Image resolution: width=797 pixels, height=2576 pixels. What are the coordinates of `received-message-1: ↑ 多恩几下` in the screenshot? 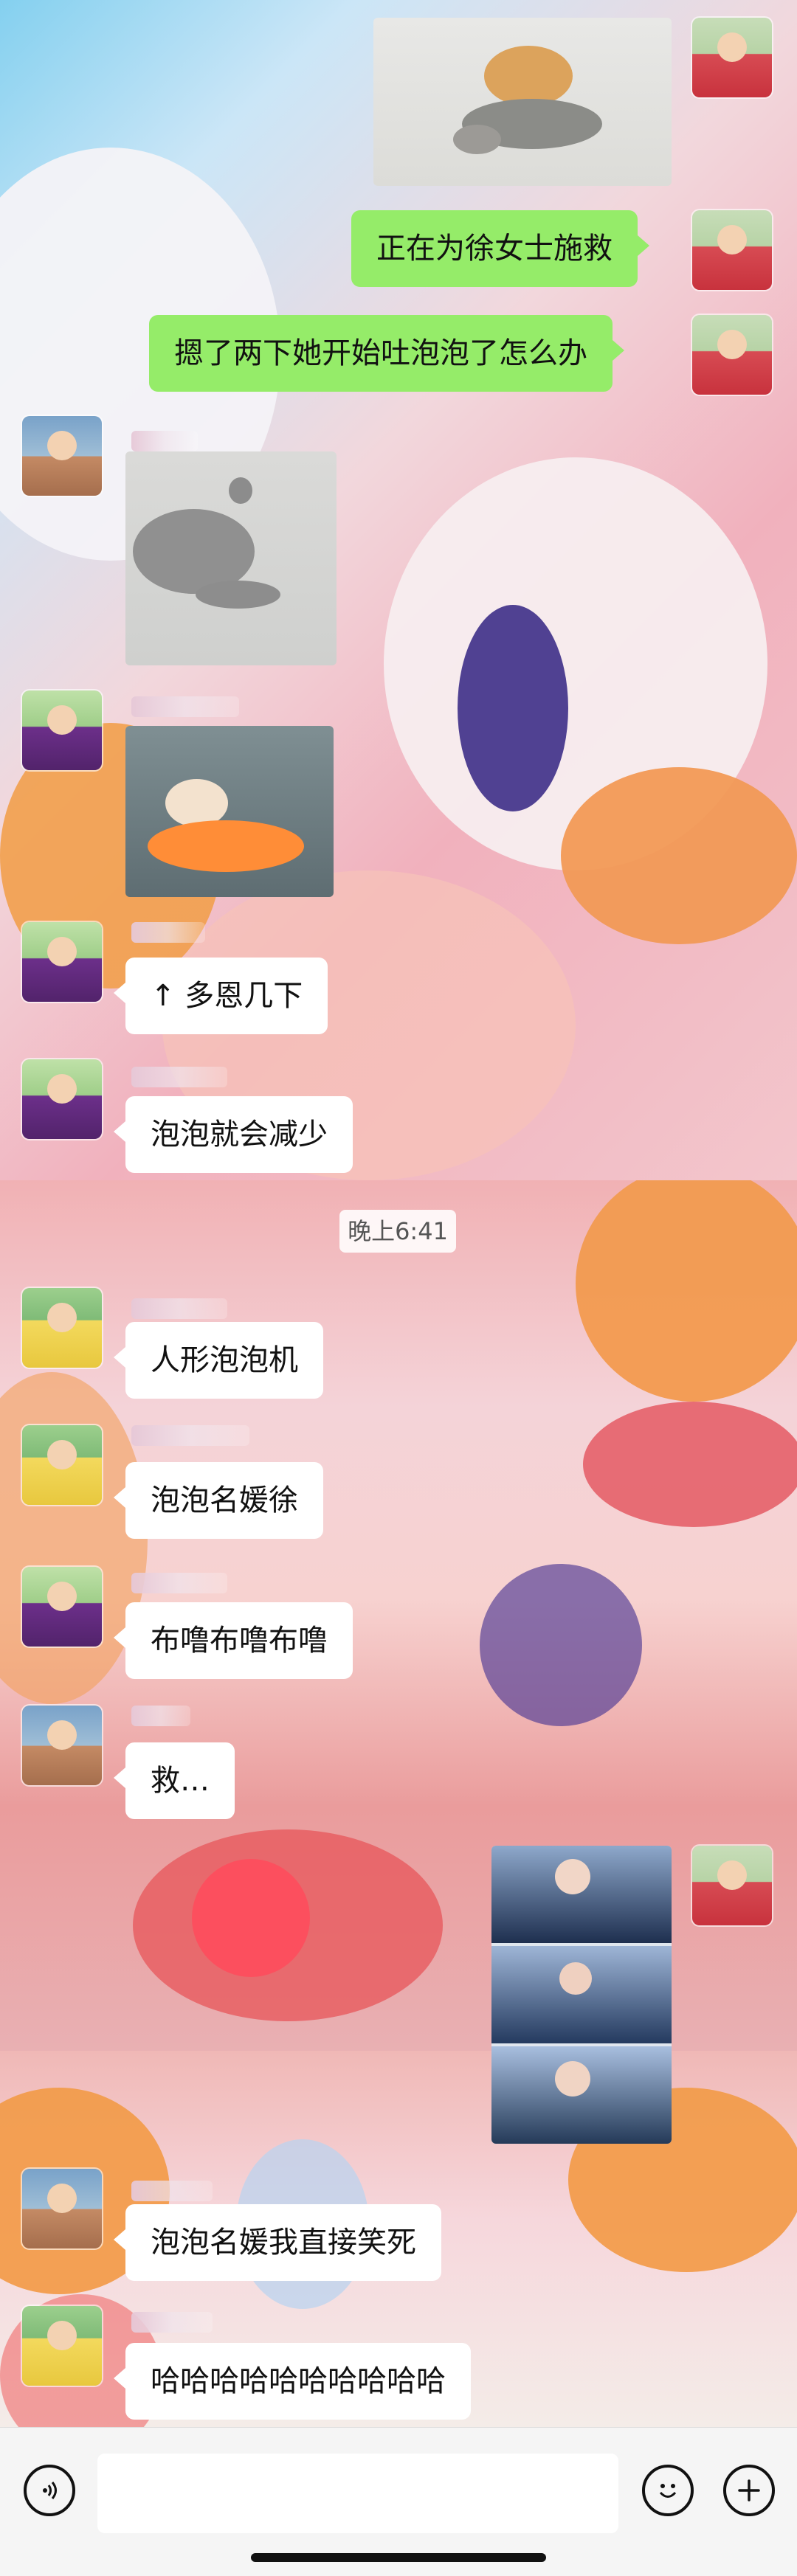 It's located at (220, 996).